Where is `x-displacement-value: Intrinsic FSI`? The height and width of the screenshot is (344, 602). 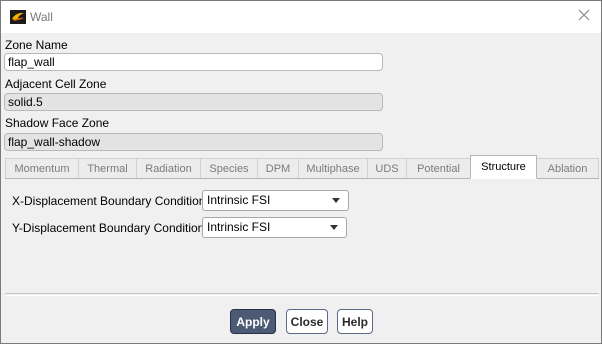 x-displacement-value: Intrinsic FSI is located at coordinates (239, 200).